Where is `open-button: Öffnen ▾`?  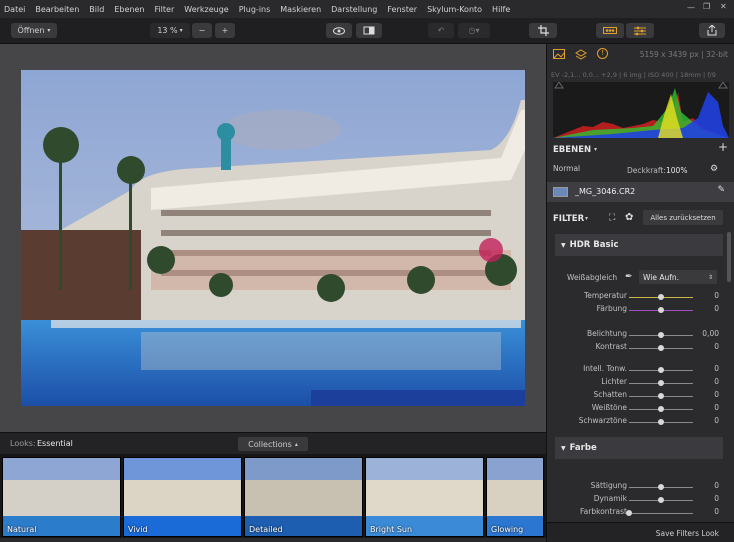 open-button: Öffnen ▾ is located at coordinates (34, 30).